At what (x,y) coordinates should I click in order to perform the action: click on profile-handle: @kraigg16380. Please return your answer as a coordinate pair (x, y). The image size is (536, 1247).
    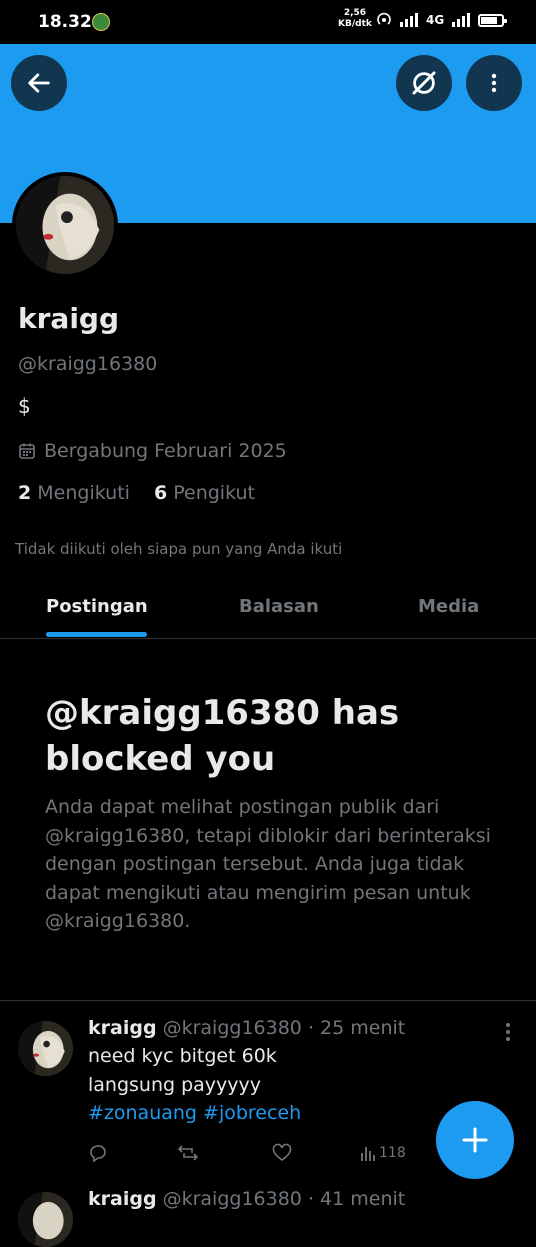
    Looking at the image, I should click on (88, 364).